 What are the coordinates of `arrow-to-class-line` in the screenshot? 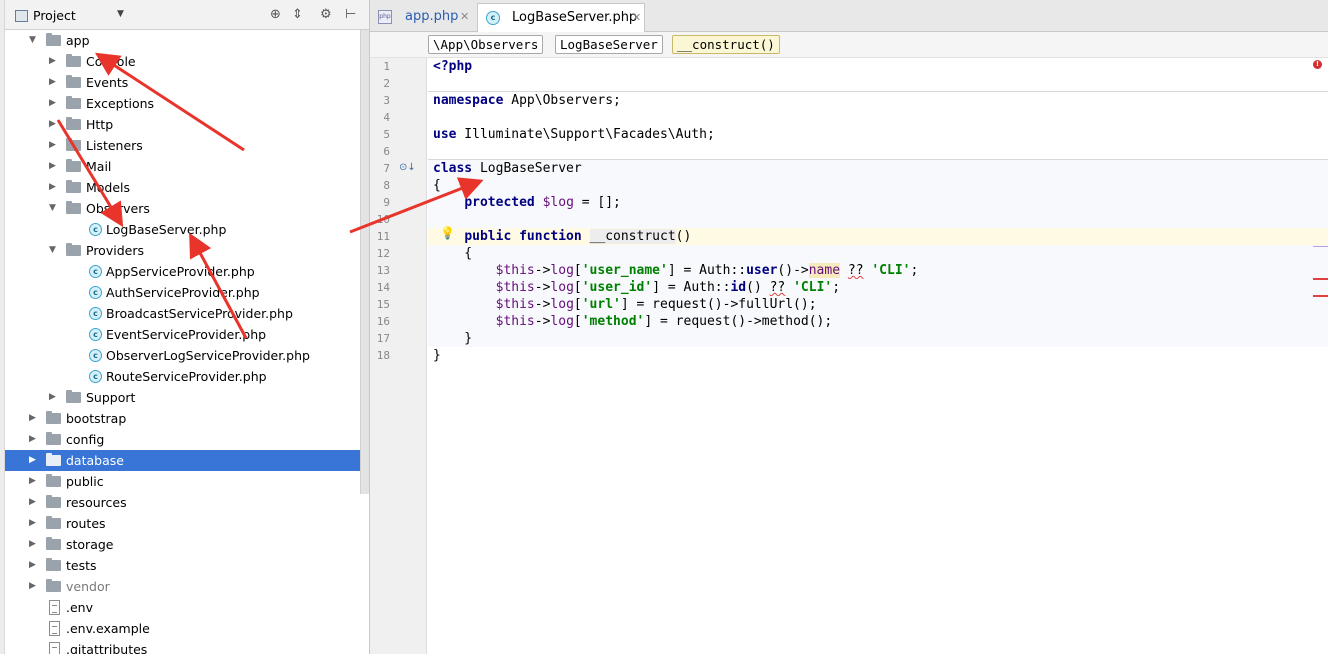 It's located at (416, 205).